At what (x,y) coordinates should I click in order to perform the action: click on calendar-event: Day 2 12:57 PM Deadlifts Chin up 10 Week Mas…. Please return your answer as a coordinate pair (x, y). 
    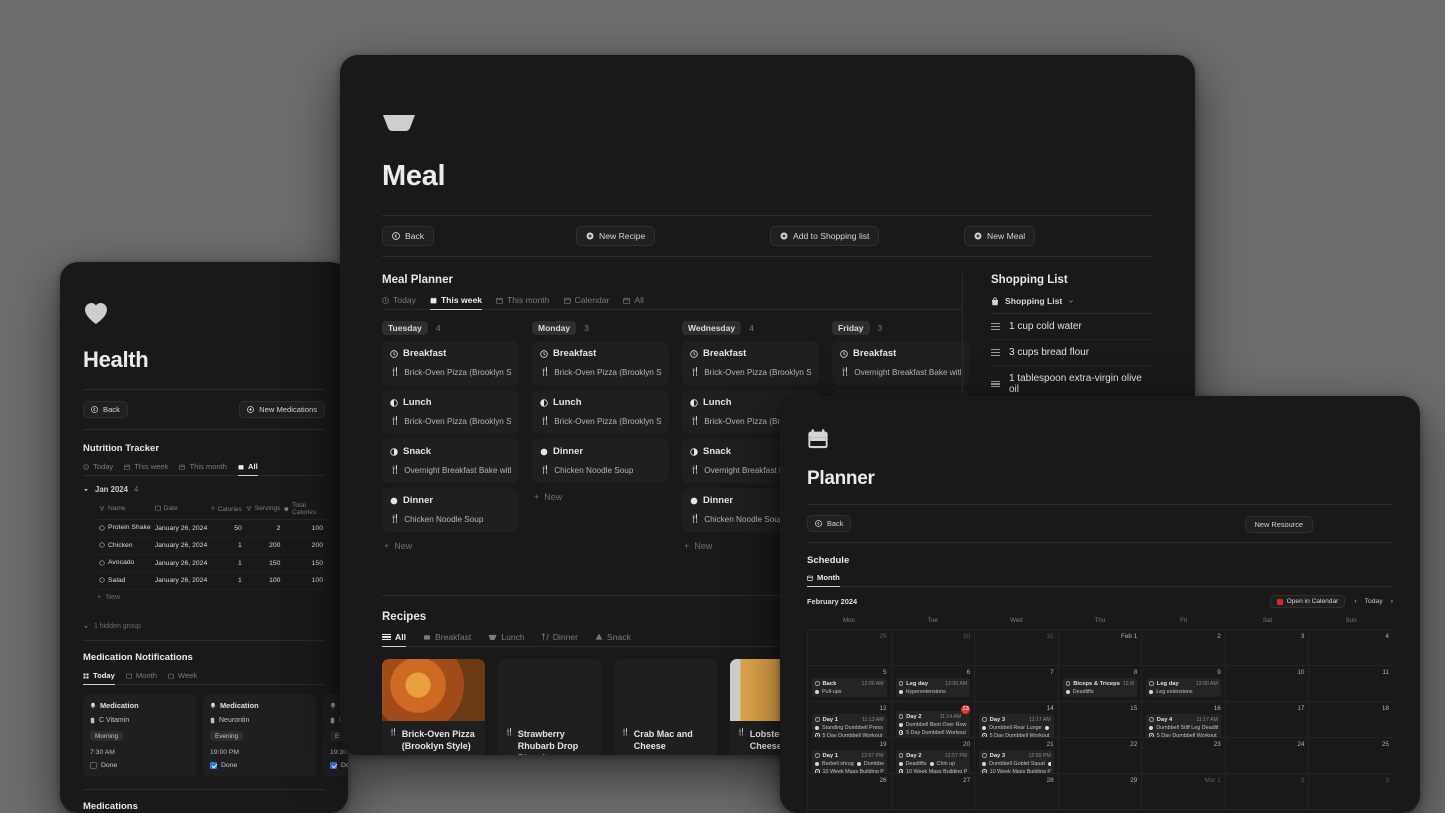
    Looking at the image, I should click on (933, 761).